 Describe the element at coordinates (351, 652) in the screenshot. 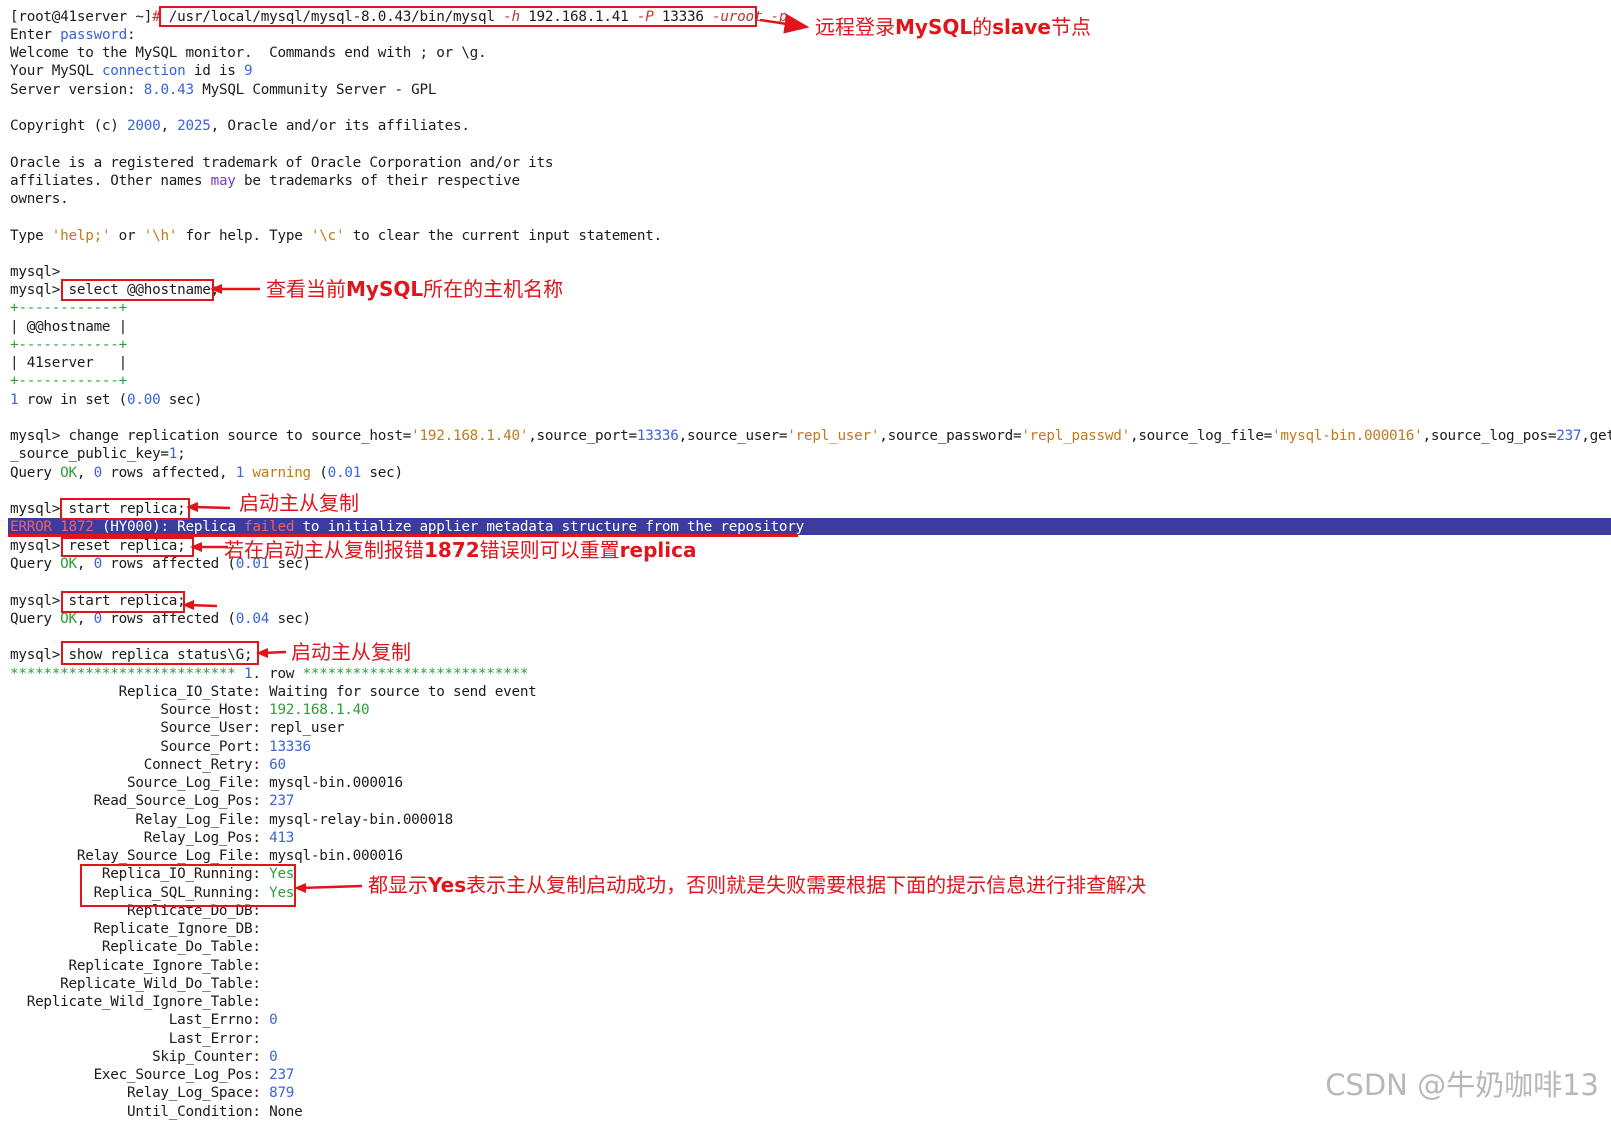

I see `note-show-status: 启动主从复制` at that location.